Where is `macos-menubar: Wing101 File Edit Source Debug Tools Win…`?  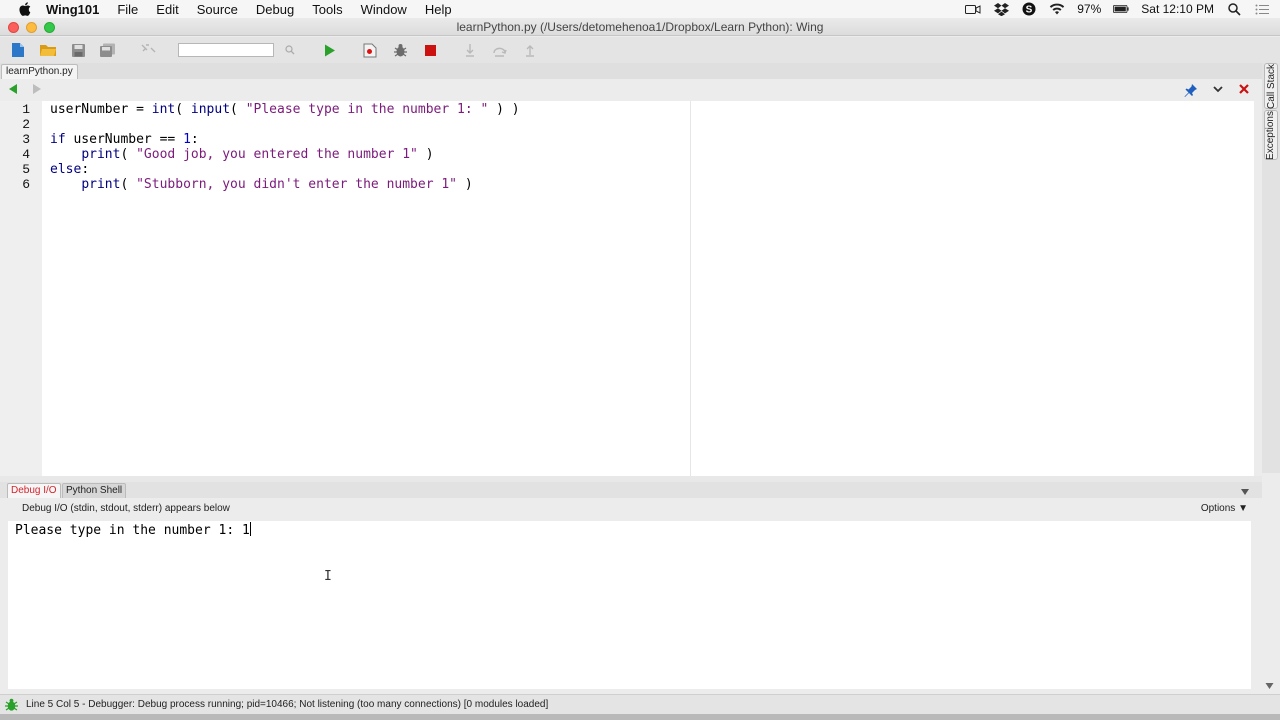 macos-menubar: Wing101 File Edit Source Debug Tools Win… is located at coordinates (640, 9).